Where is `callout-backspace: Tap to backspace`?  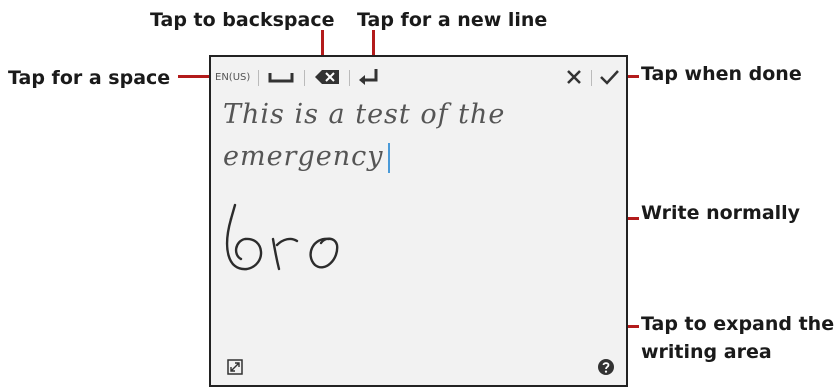 callout-backspace: Tap to backspace is located at coordinates (242, 20).